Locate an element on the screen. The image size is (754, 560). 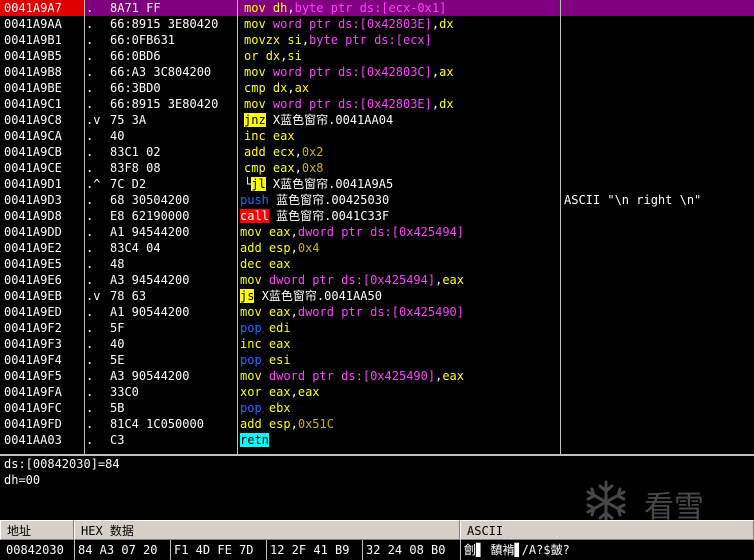
info-line-operand: ds:[00842030]=84 is located at coordinates (62, 464).